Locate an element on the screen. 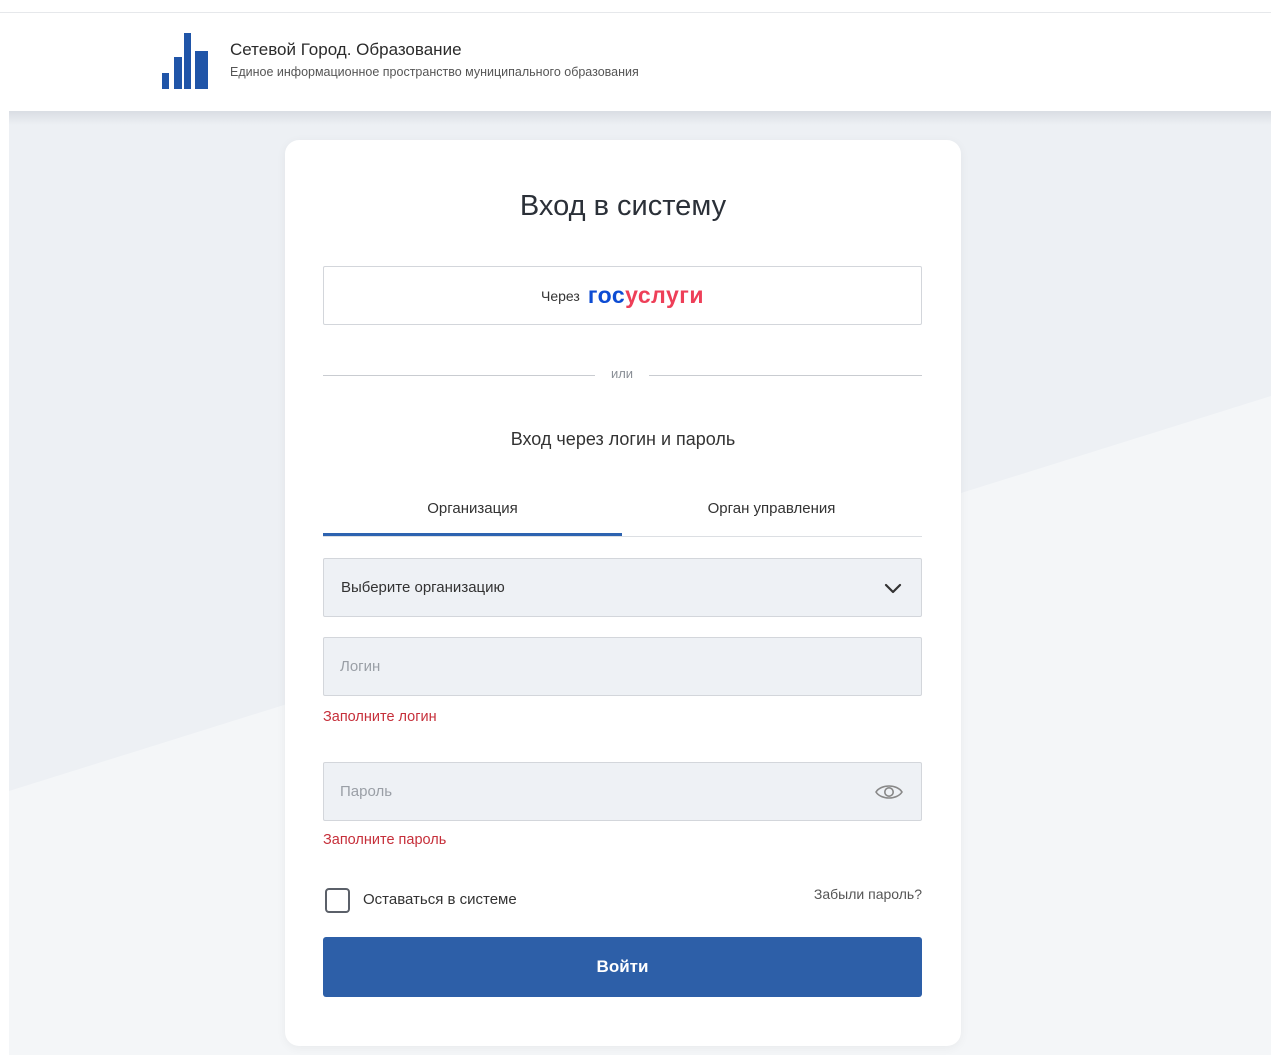  password-field-wrapper is located at coordinates (622, 791).